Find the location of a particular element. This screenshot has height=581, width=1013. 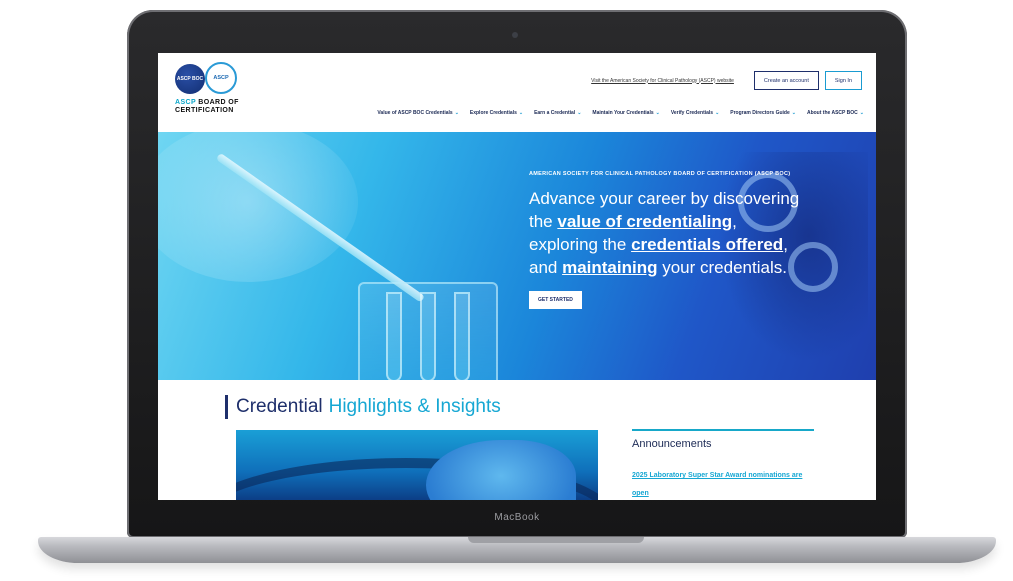

nav-item-label: Explore Credentials is located at coordinates (493, 113).